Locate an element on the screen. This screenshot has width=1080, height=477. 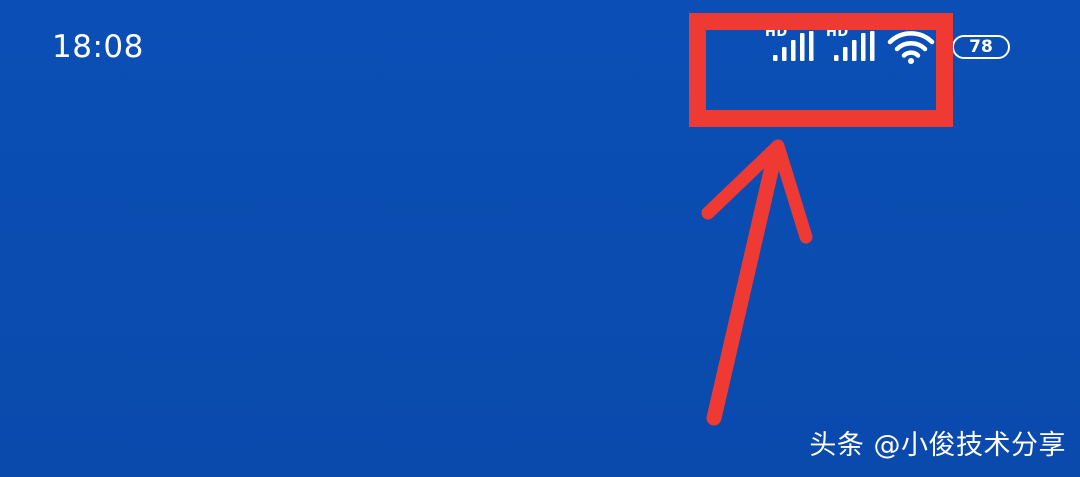
battery-icon: 78 is located at coordinates (981, 47).